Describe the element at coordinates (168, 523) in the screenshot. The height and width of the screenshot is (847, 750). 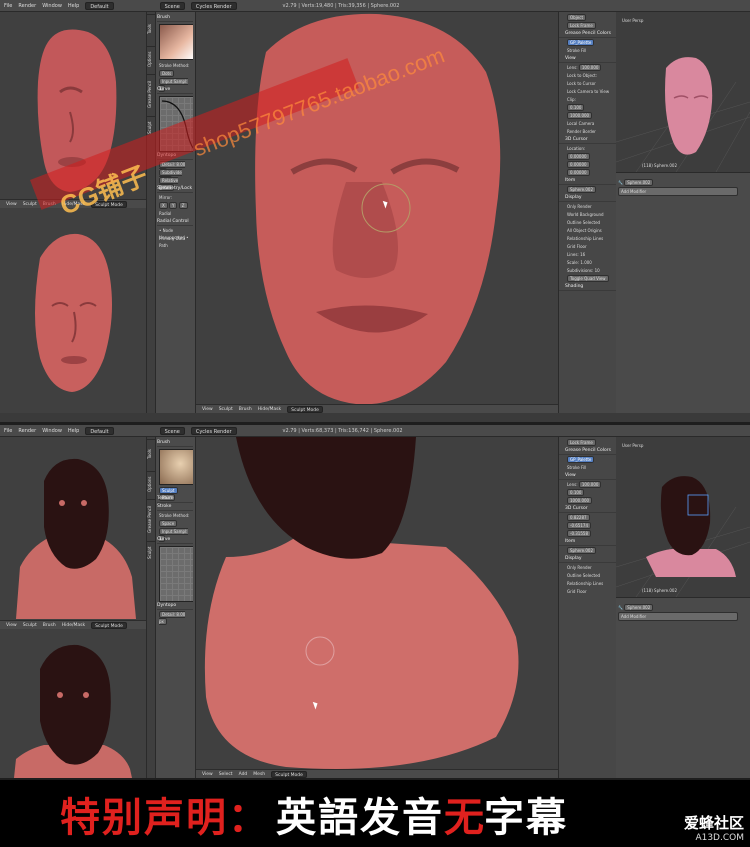
I see `stroke-method-select: Space` at that location.